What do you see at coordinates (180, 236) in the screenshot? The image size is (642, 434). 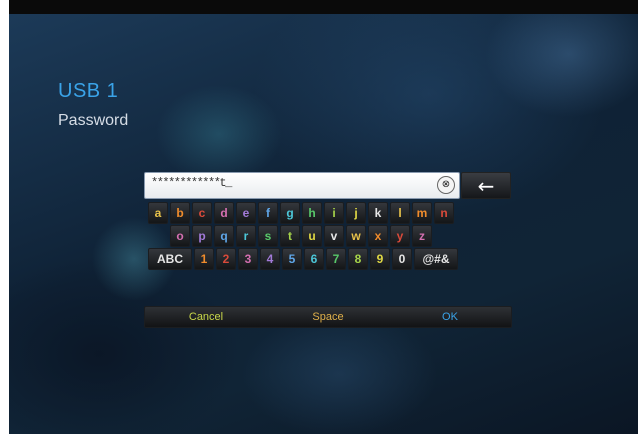 I see `key-o: o` at bounding box center [180, 236].